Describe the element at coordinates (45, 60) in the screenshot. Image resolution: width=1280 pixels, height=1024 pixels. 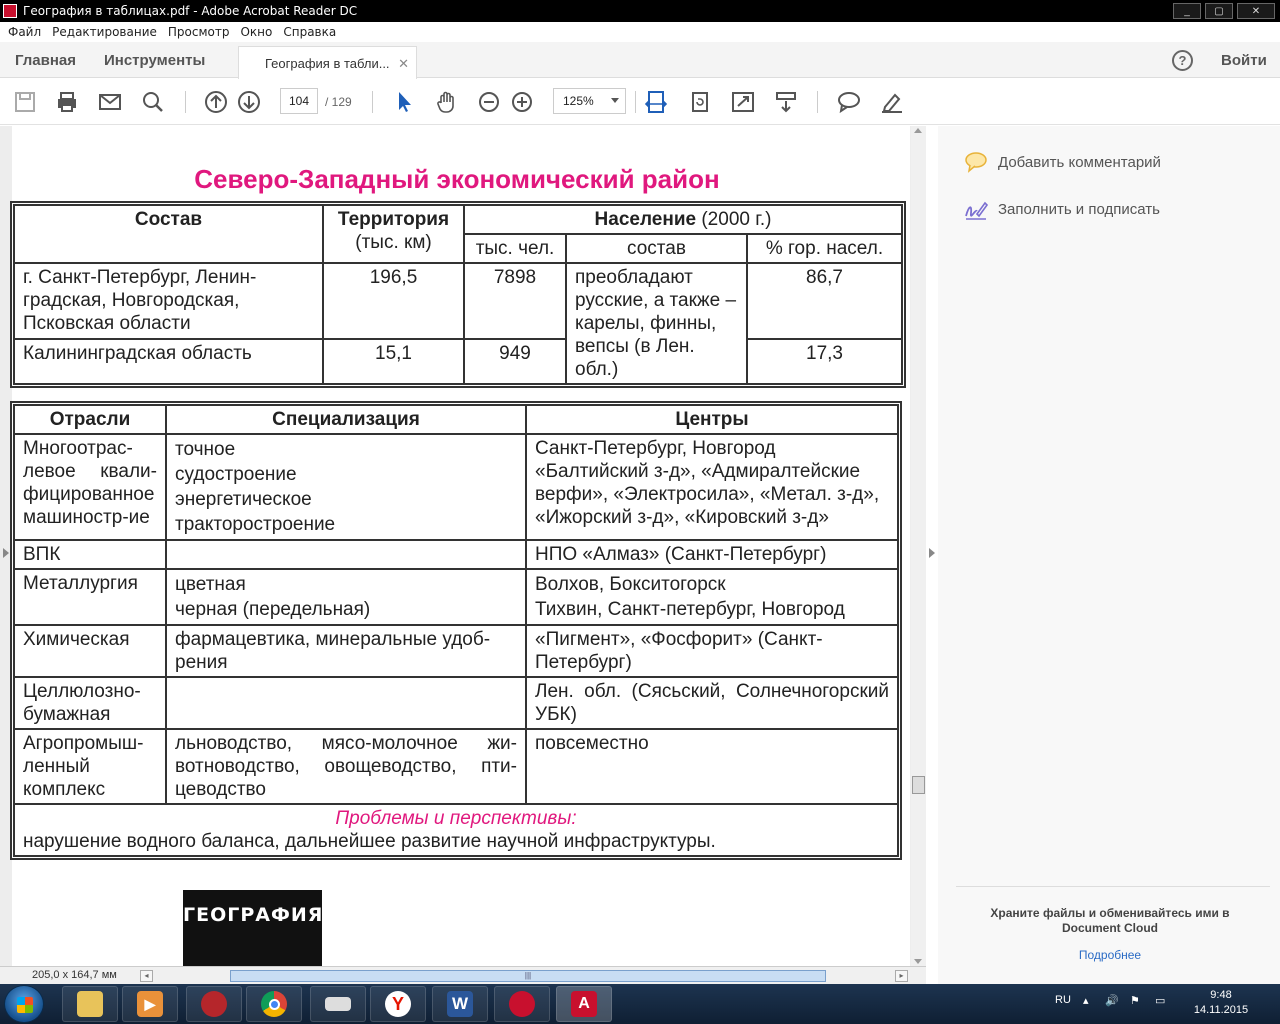
I see `tab-home: Главная` at that location.